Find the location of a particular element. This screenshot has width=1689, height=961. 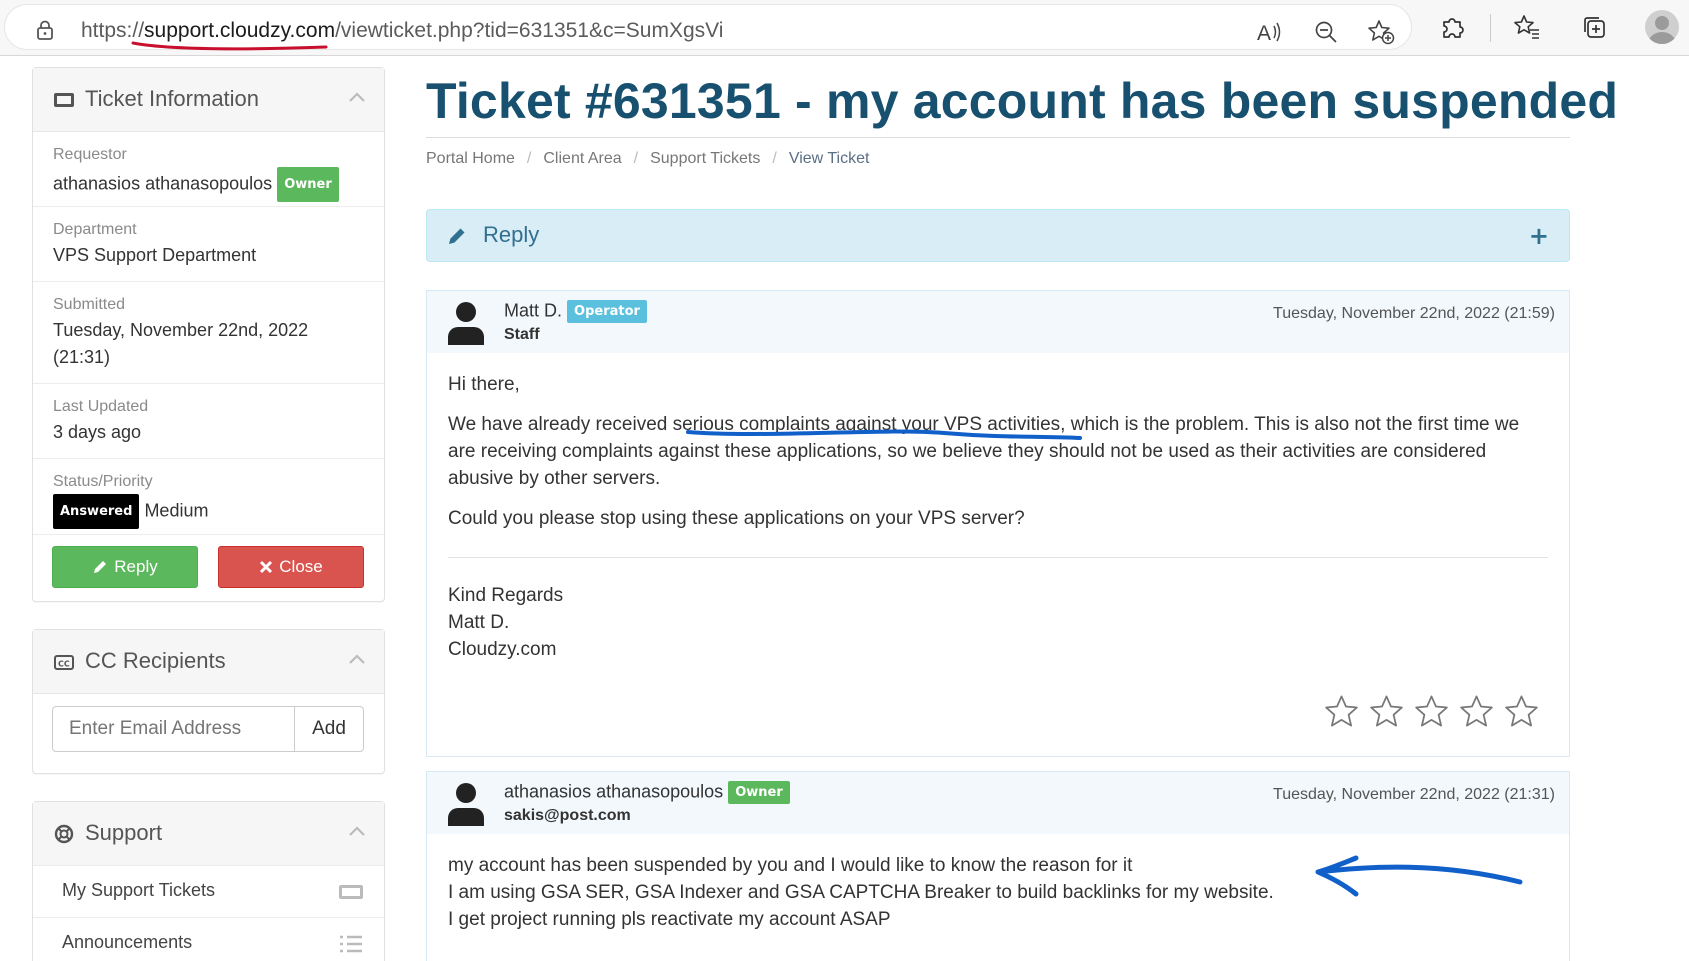

breadcrumb-client-area: Client Area is located at coordinates (582, 158).